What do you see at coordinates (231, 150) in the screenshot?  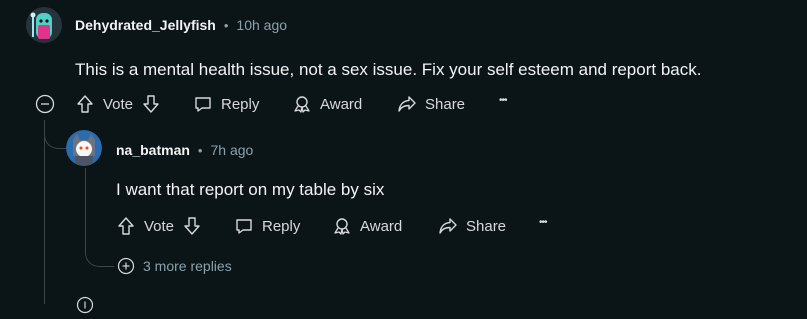 I see `timestamp: 7h ago` at bounding box center [231, 150].